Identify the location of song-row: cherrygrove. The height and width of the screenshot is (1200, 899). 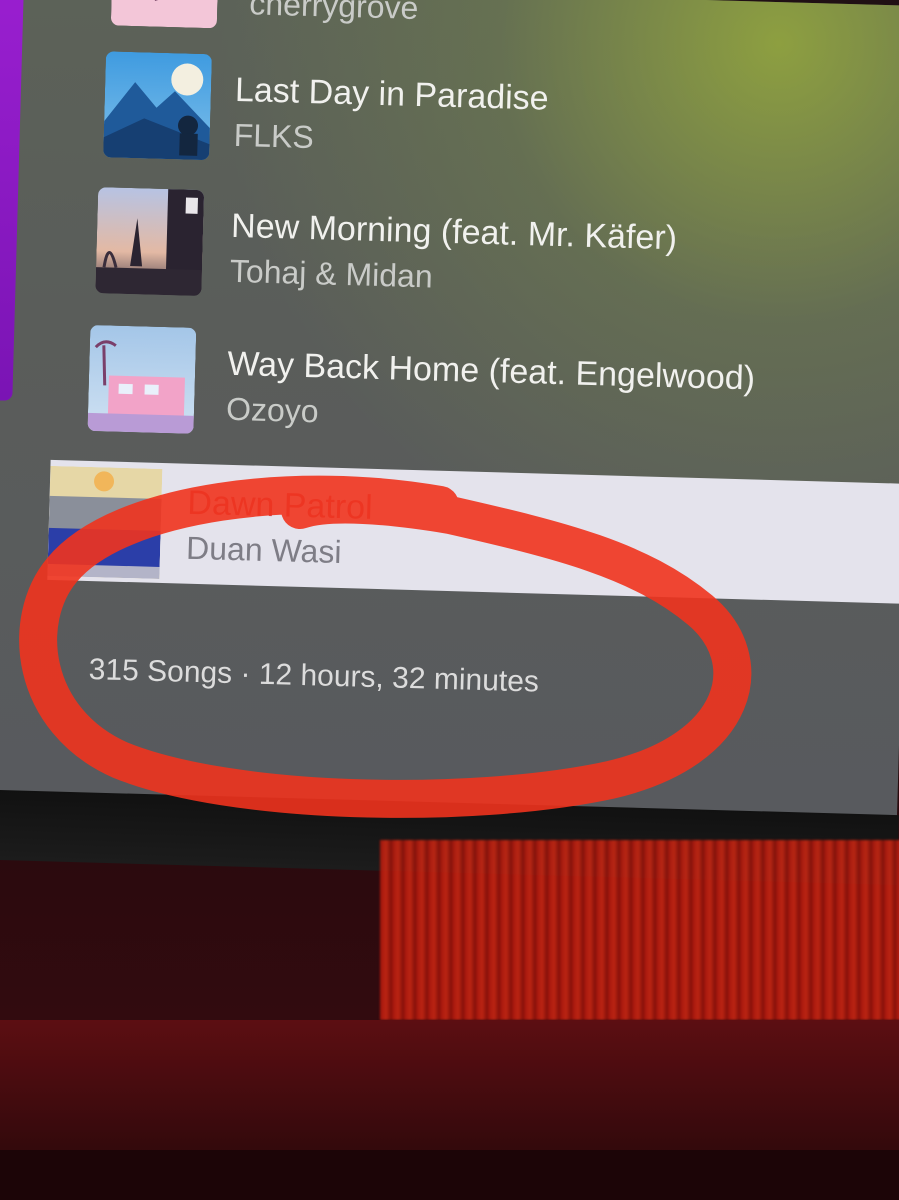
(499, 26).